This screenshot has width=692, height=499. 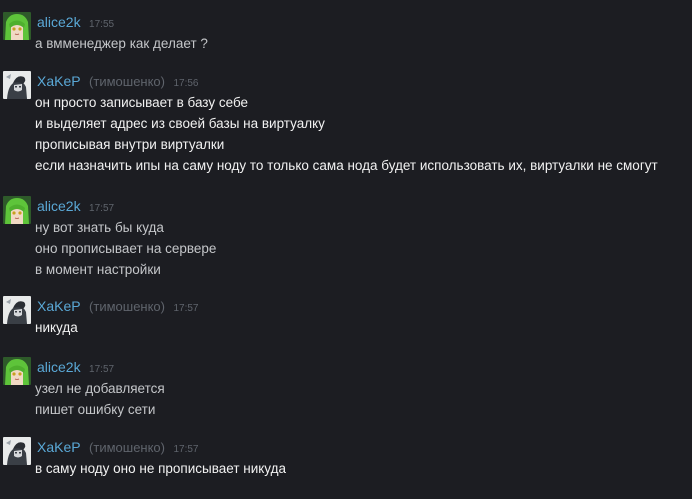 I want to click on message-line: в саму ноду оно не прописывает никуда, so click(x=160, y=468).